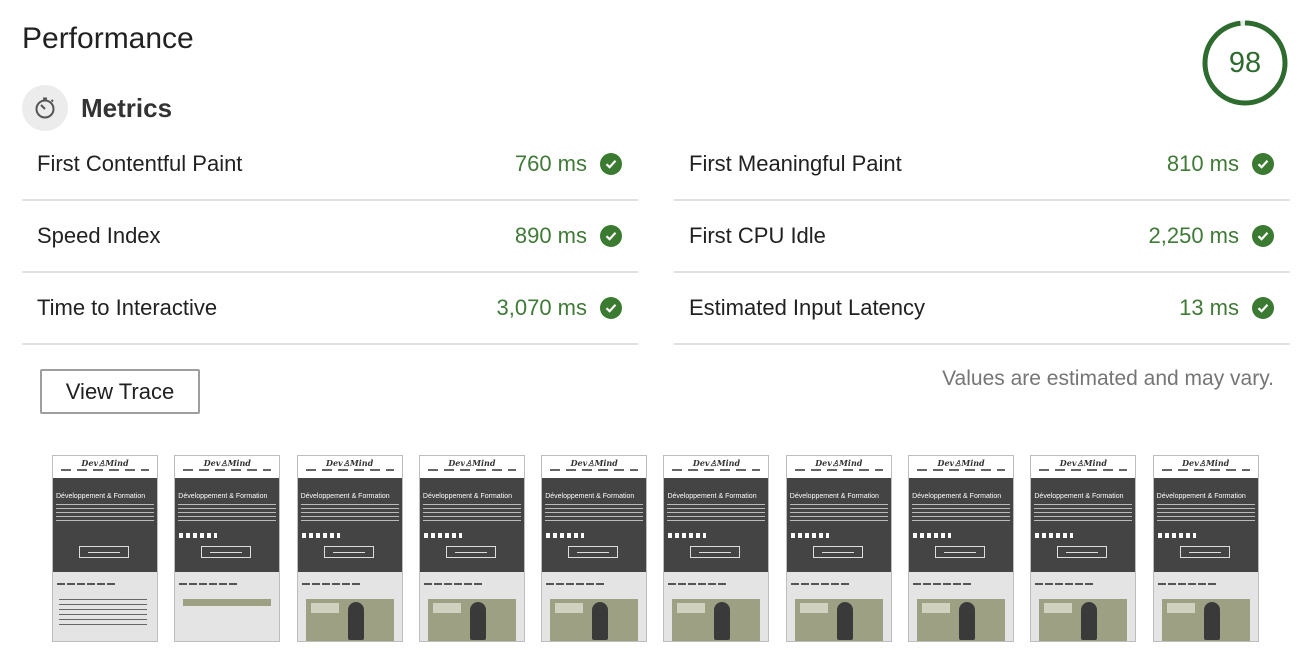  What do you see at coordinates (982, 165) in the screenshot?
I see `metric-row: First Meaningful Paint 810 ms` at bounding box center [982, 165].